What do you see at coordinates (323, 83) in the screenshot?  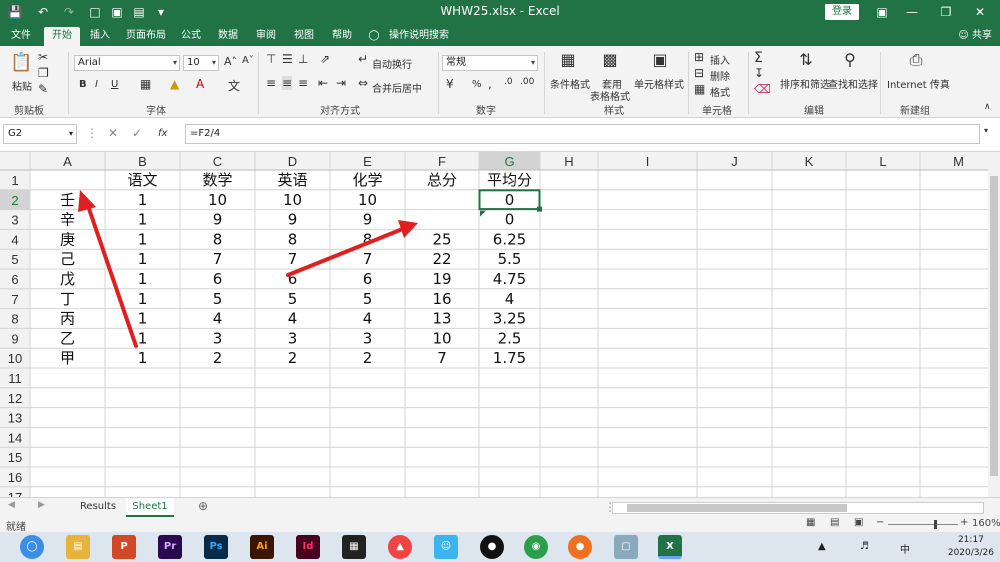 I see `decrease-indent-icon: ⇤` at bounding box center [323, 83].